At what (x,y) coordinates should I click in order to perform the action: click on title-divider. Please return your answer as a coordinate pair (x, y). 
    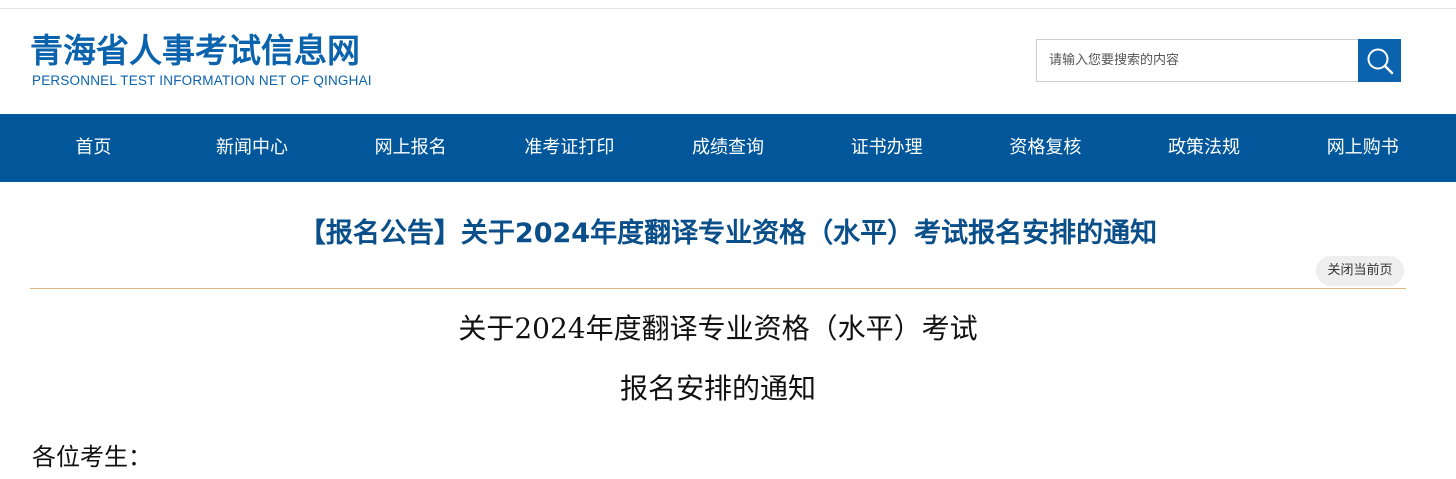
    Looking at the image, I should click on (718, 288).